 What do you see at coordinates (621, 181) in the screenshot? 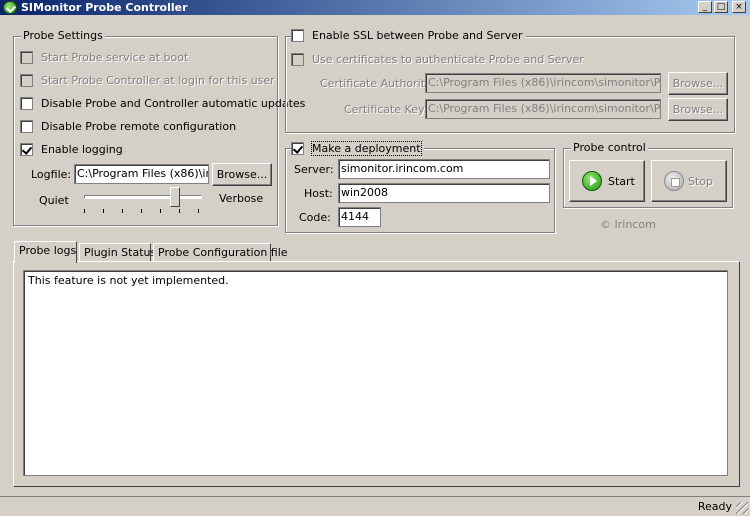
I see `start-label: Start` at bounding box center [621, 181].